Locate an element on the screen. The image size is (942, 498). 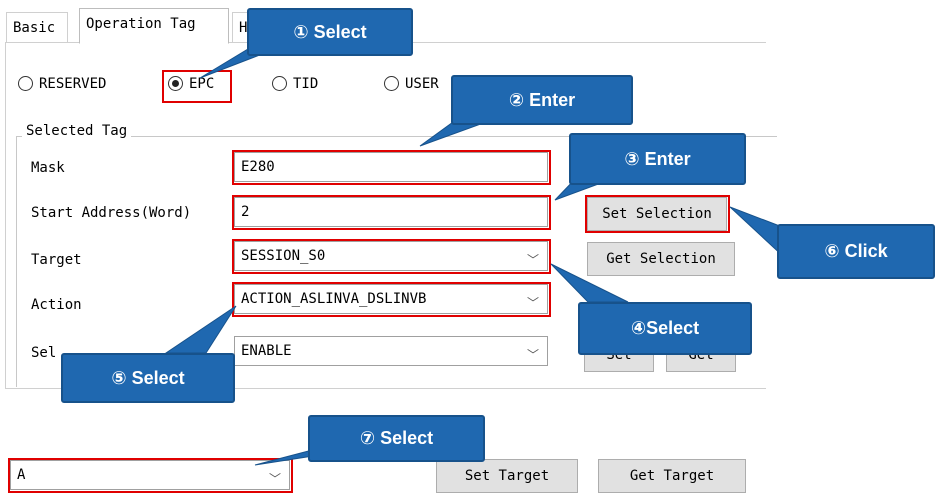
callout-2-enter: ② Enter is located at coordinates (542, 100).